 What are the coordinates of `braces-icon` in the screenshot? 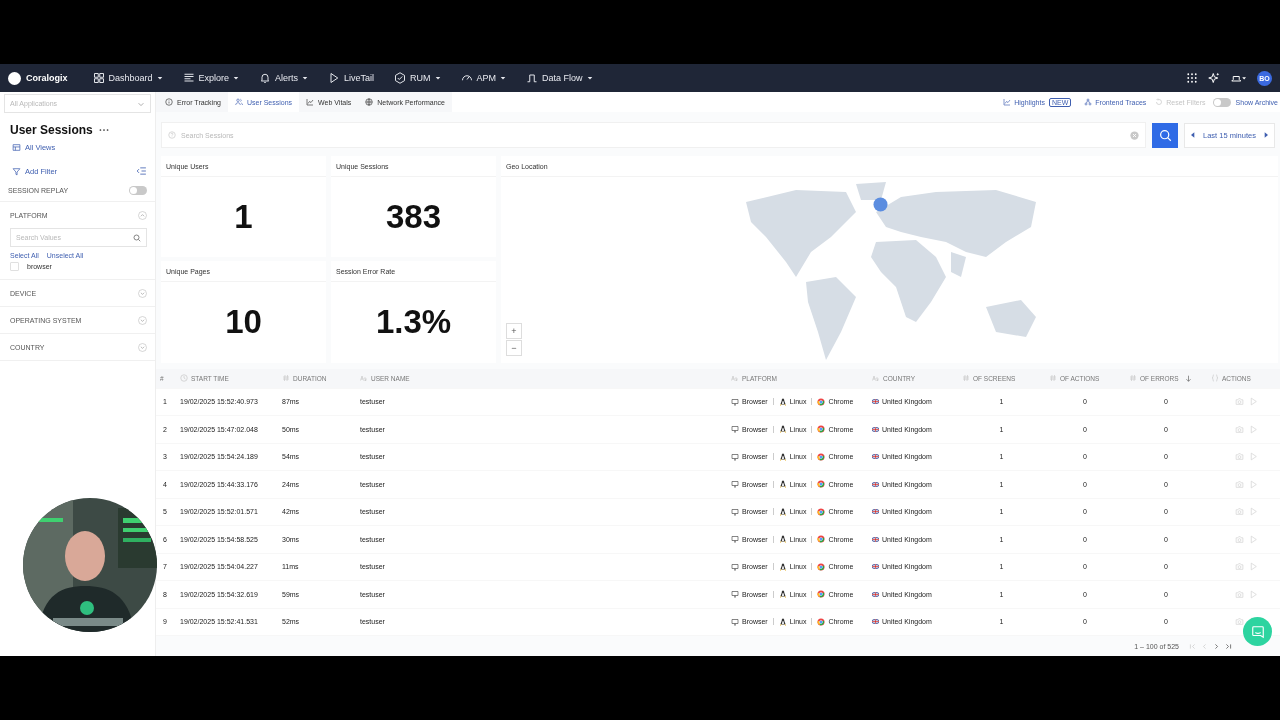 It's located at (1215, 378).